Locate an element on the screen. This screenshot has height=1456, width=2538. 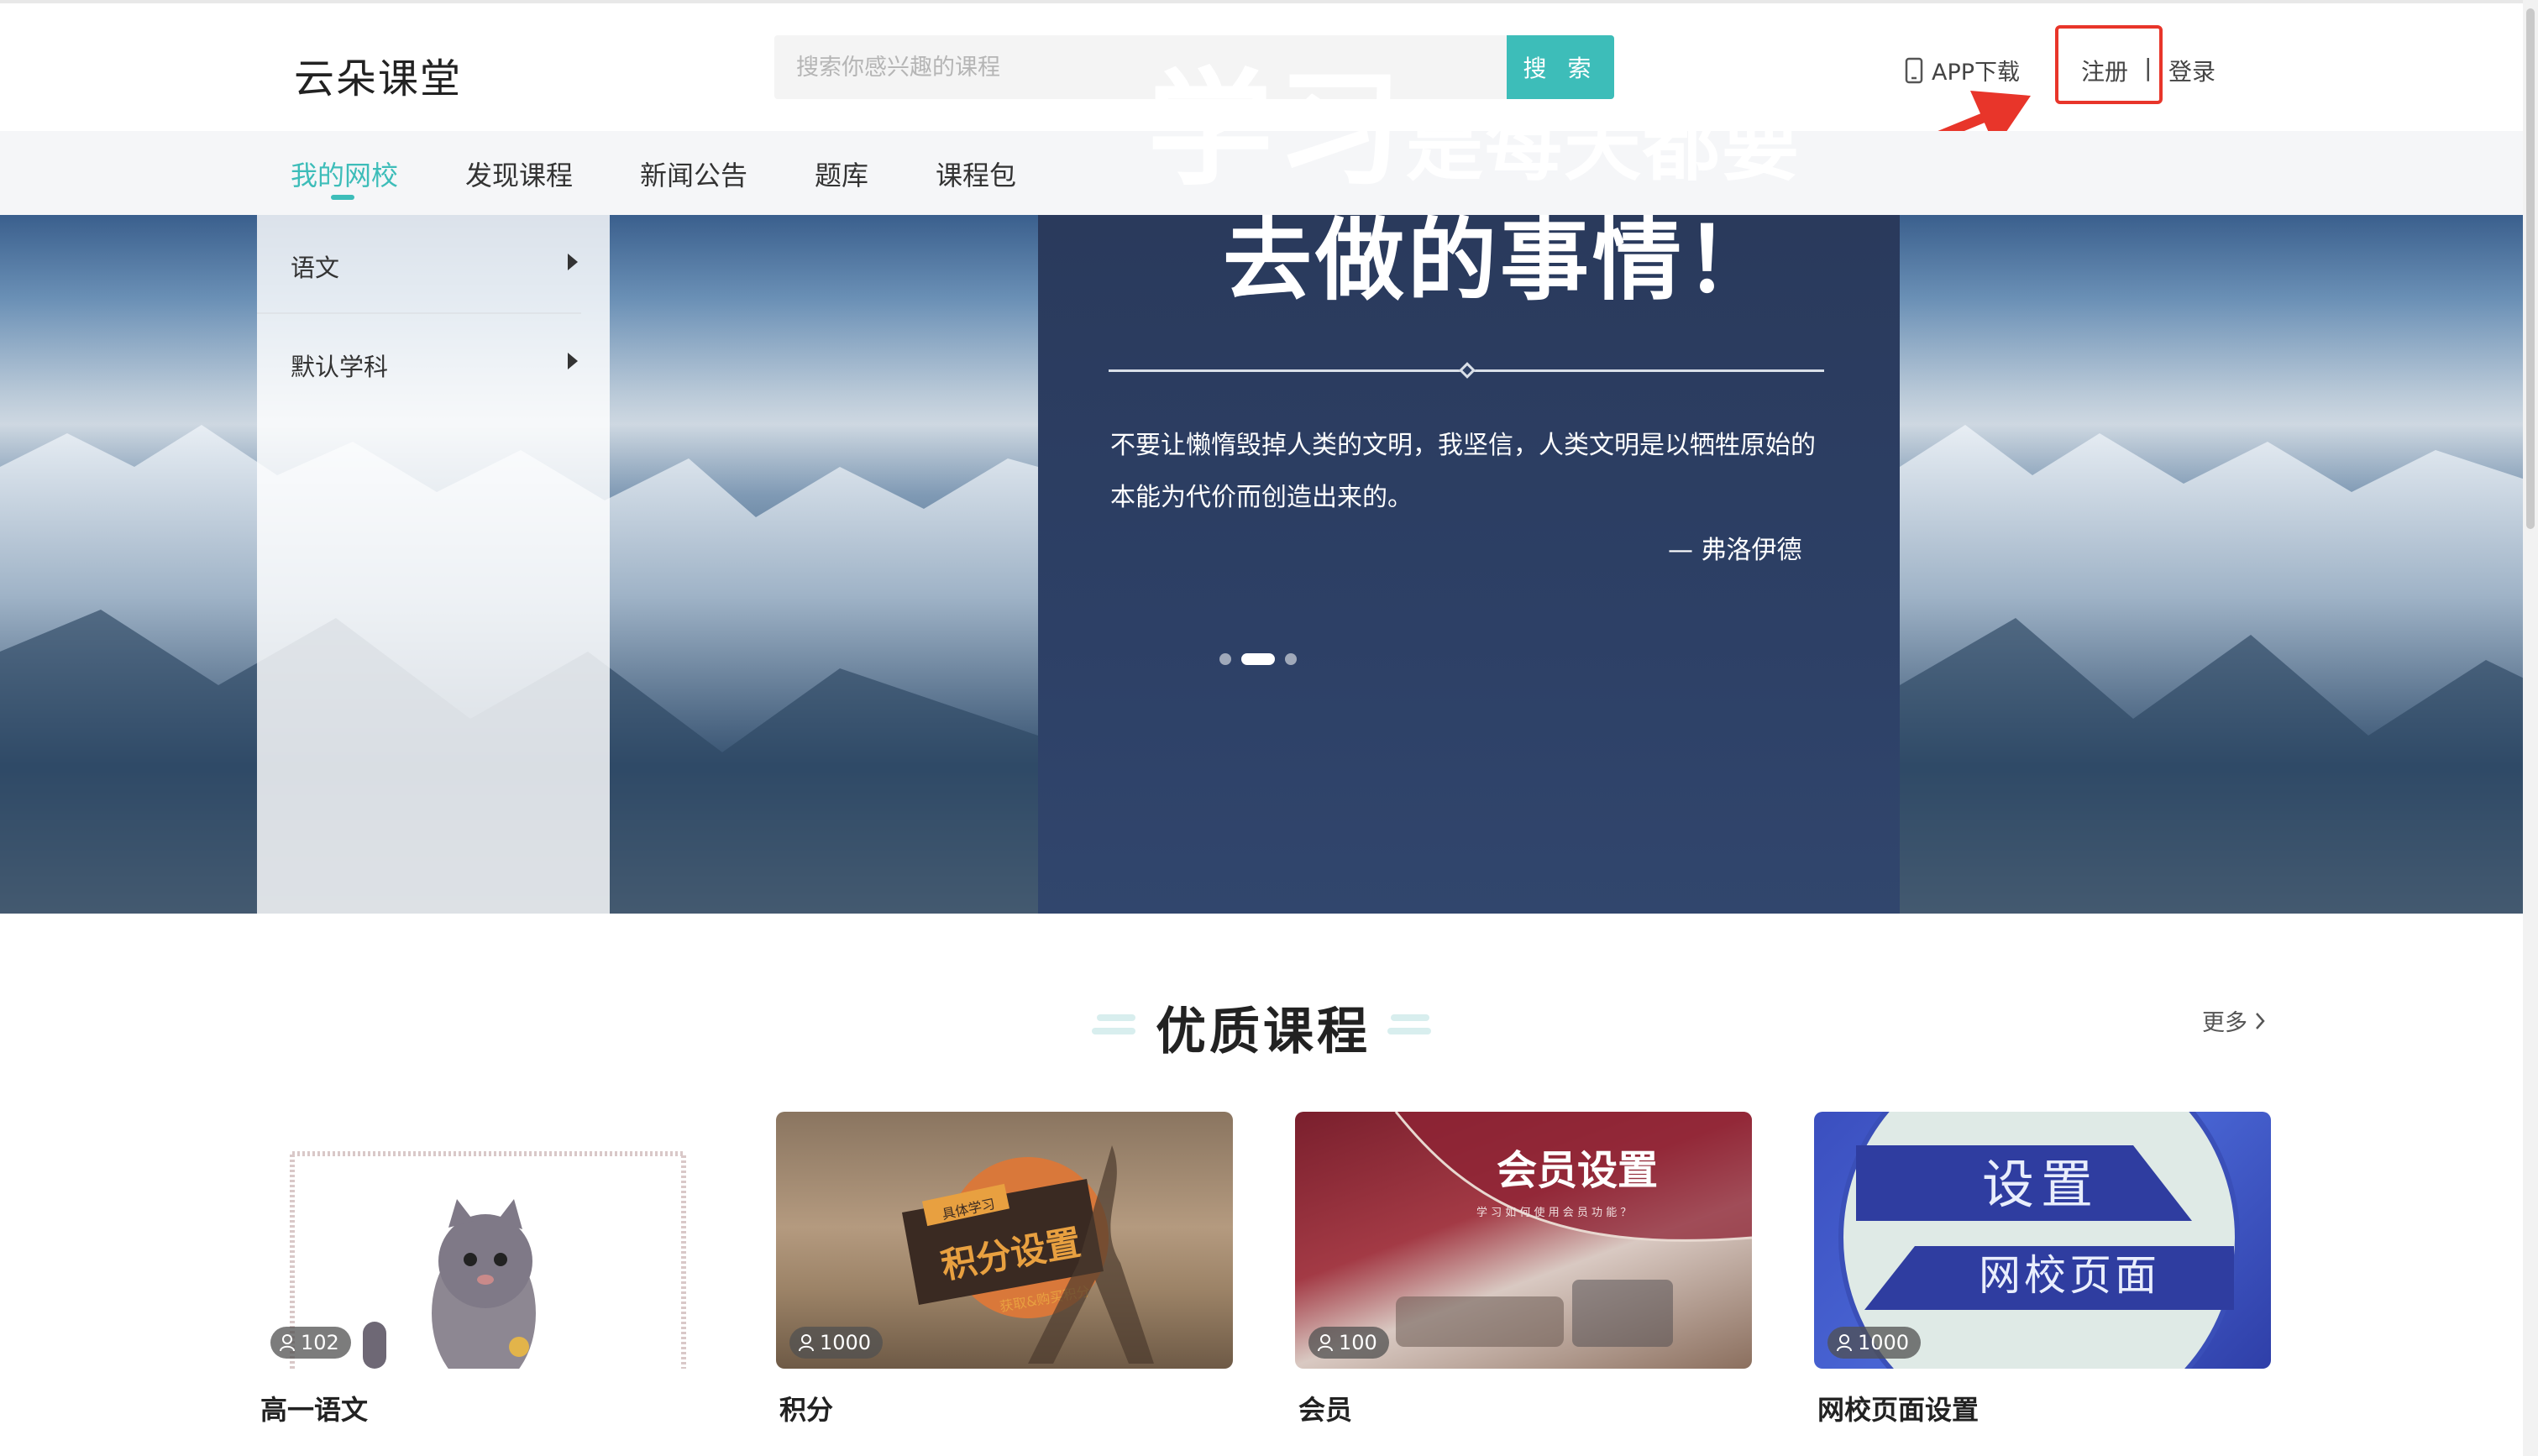
phone-icon is located at coordinates (1914, 70).